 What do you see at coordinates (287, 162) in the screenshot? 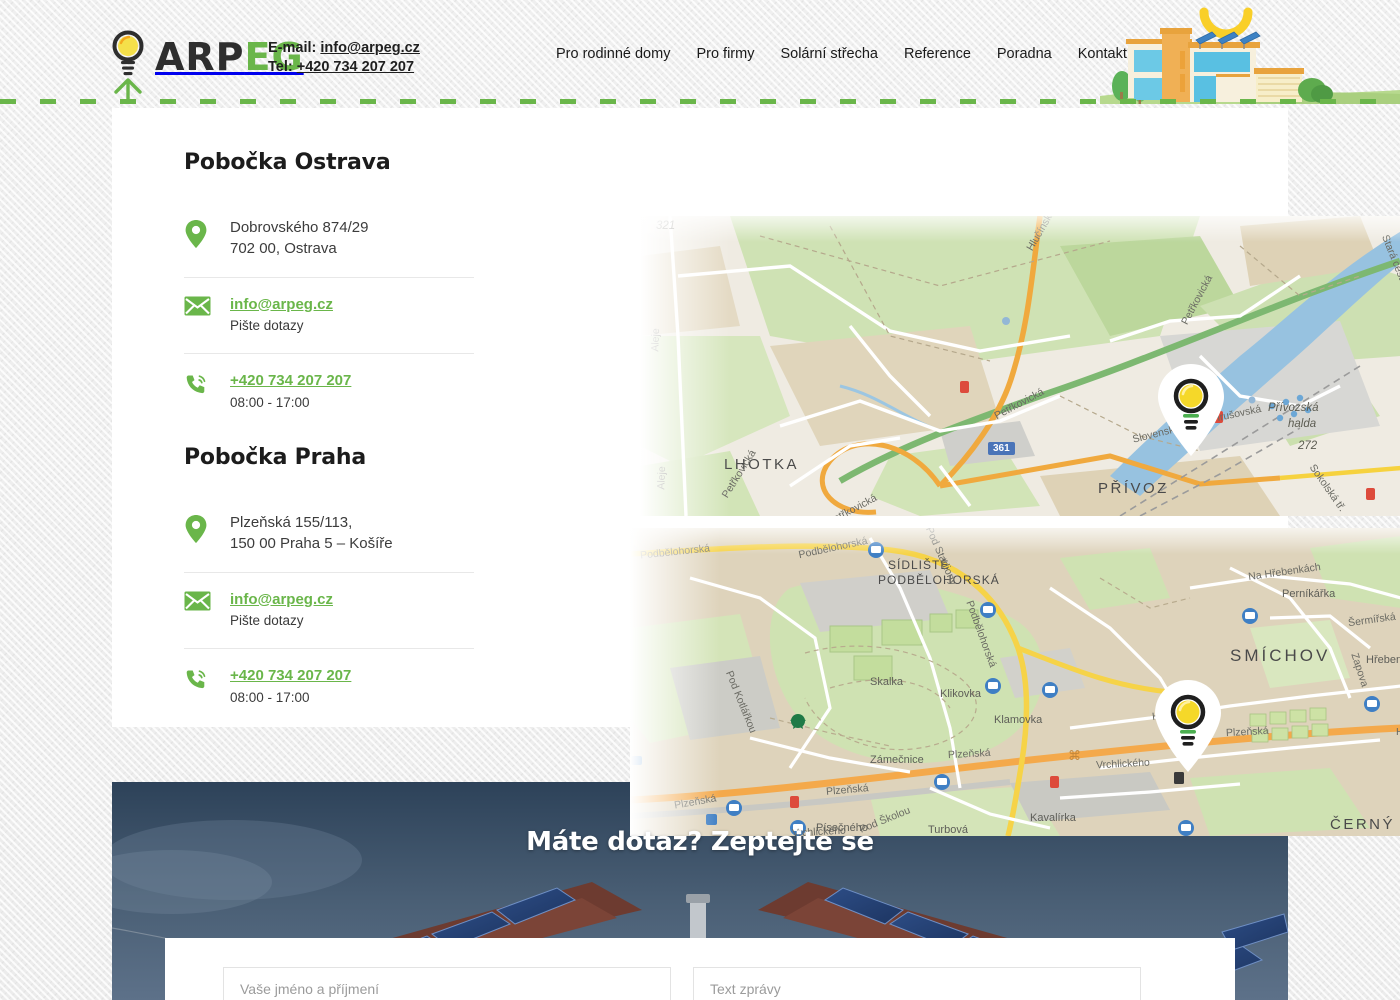
I see `branch-ostrava-title: Pobočka Ostrava` at bounding box center [287, 162].